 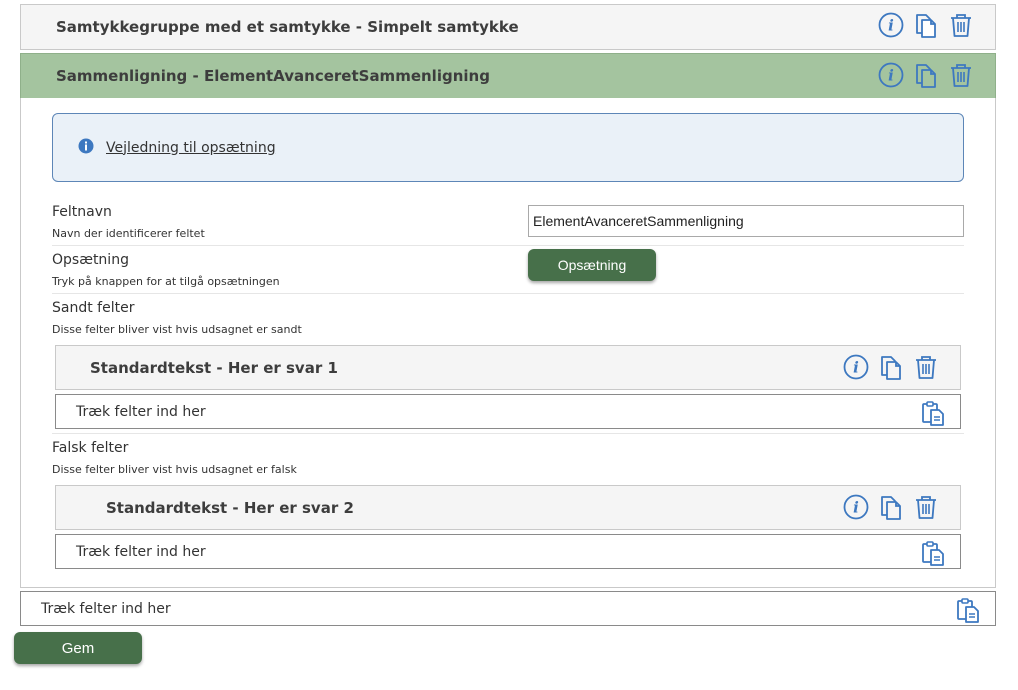 I want to click on item-title: Standardtekst - Her er svar 2, so click(x=230, y=507).